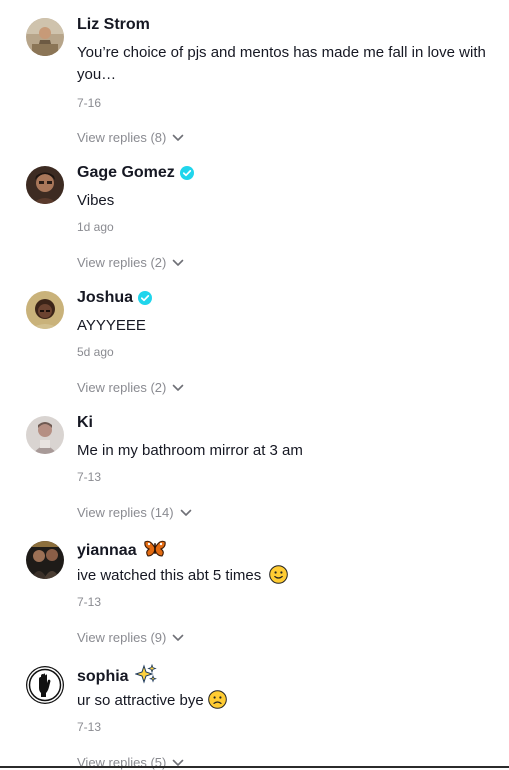 This screenshot has height=770, width=509. Describe the element at coordinates (169, 575) in the screenshot. I see `comment-text-content: ive watched this abt 5 times` at that location.